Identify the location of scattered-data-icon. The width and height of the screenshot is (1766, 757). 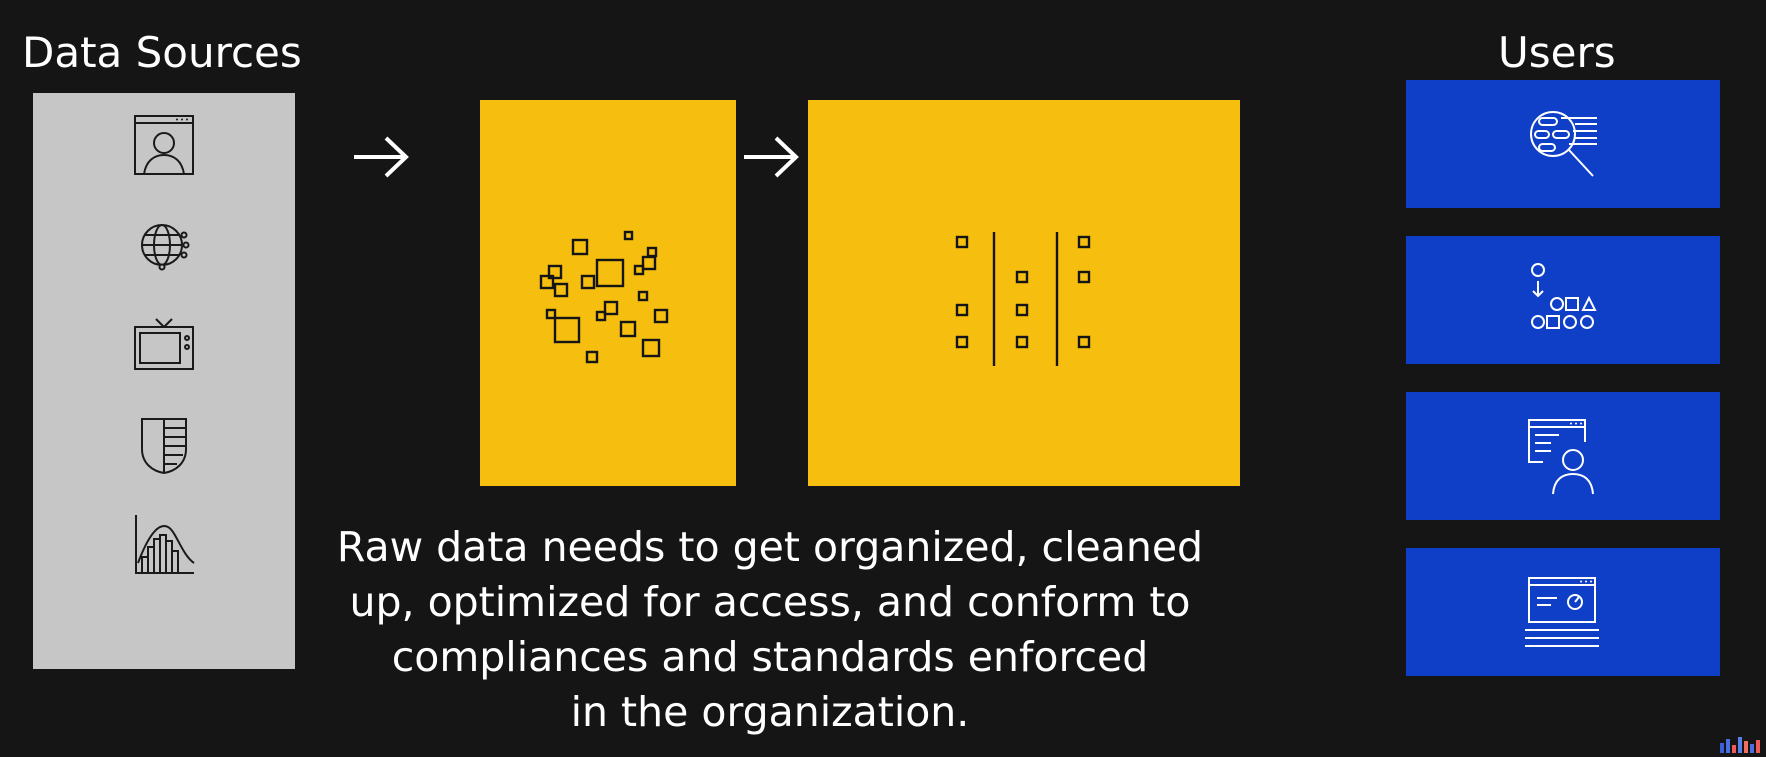
(604, 297).